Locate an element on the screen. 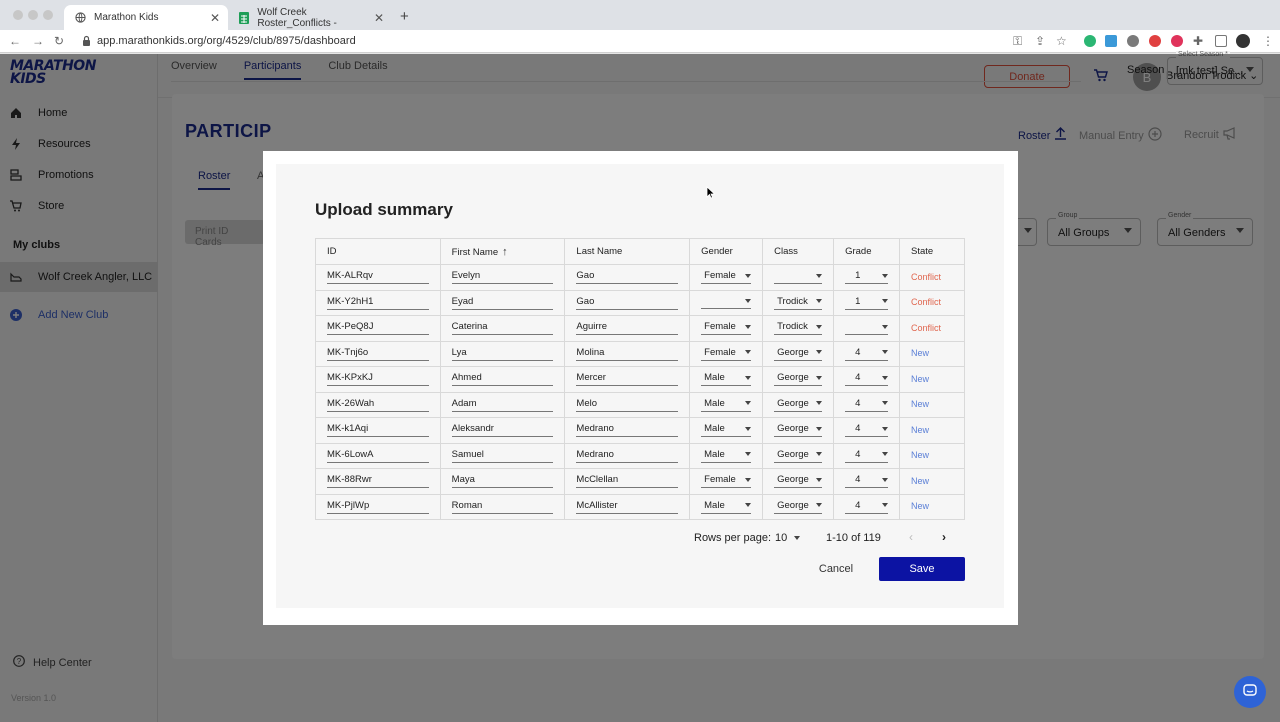 This screenshot has height=722, width=1280. id-field: MK-PjlWp is located at coordinates (378, 507).